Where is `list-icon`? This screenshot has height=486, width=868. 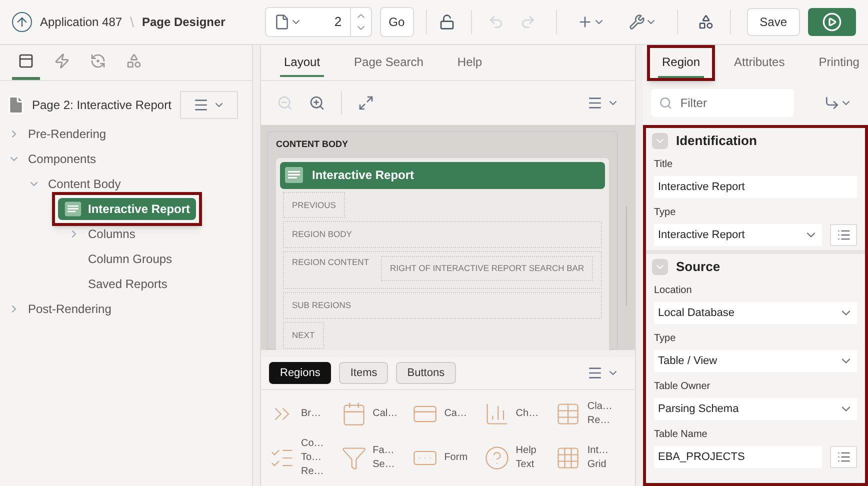 list-icon is located at coordinates (843, 457).